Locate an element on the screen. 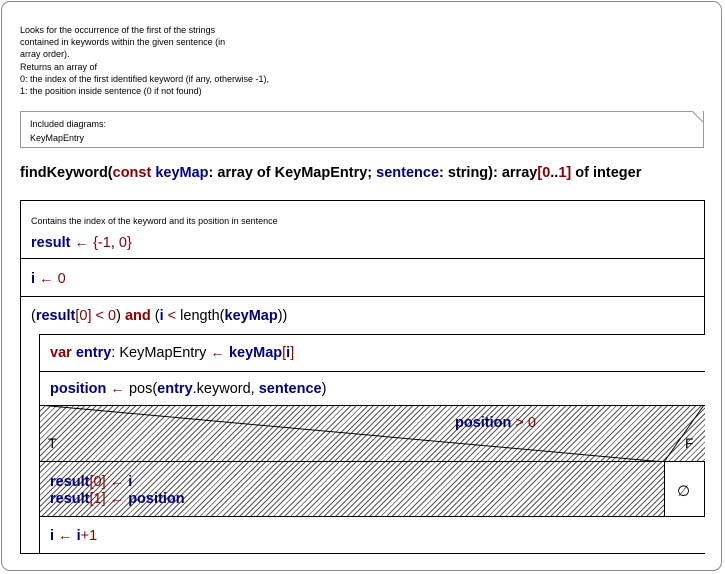 This screenshot has width=725, height=574. instruction-text: i ← i+1 is located at coordinates (73, 536).